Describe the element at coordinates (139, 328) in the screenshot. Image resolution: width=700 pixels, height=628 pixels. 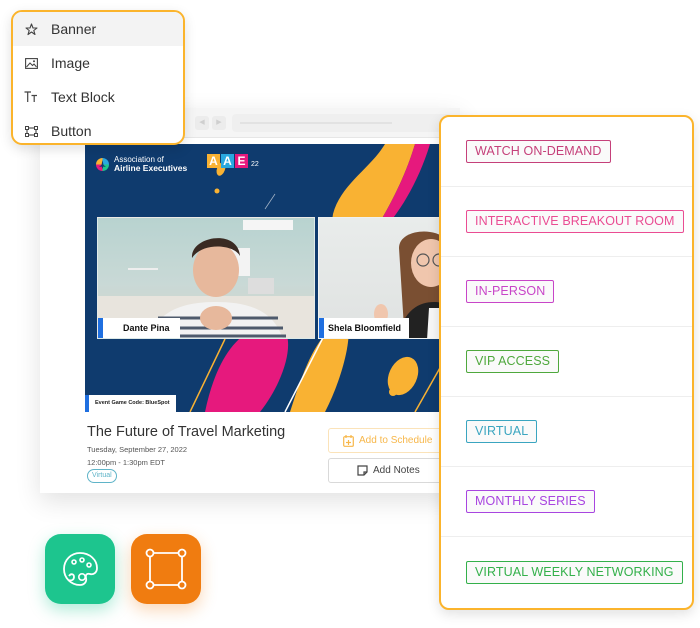
I see `speaker-name-tag: Dante Pina` at that location.